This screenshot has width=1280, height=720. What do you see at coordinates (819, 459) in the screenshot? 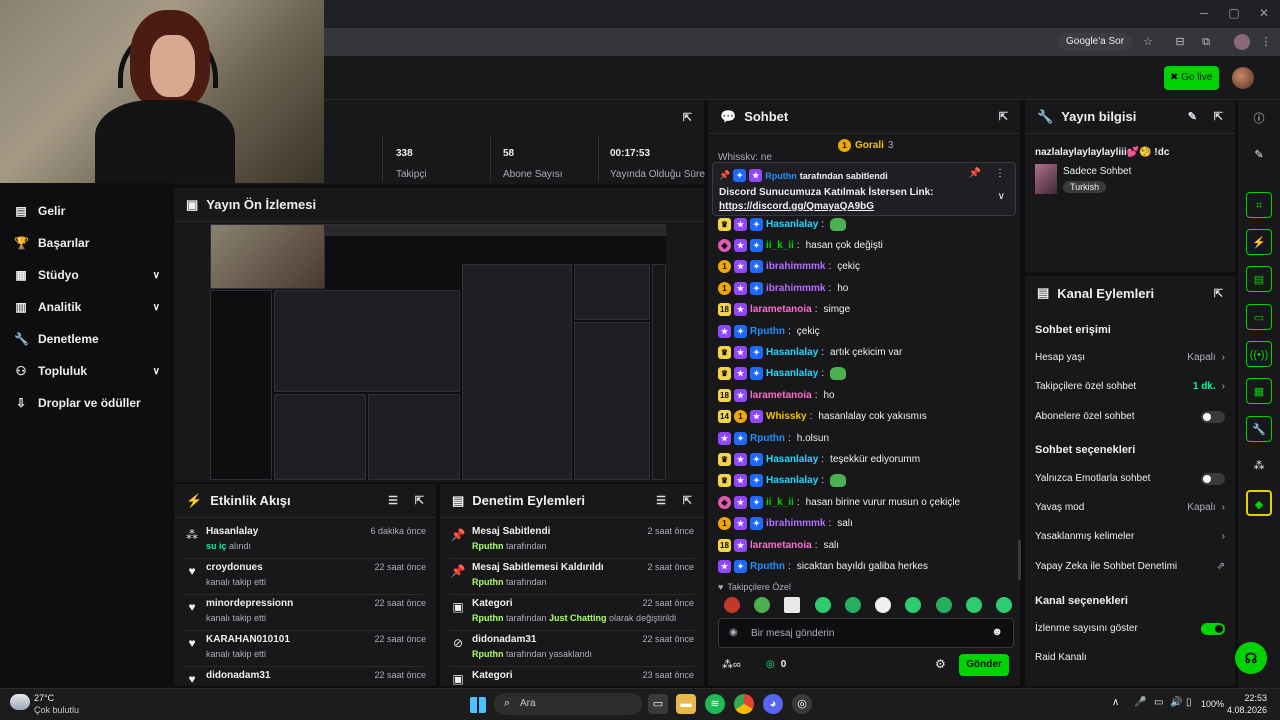
I see `chat-message: ♛ ★ ✦ Hasanlalay: teşekkür ediyorumm` at bounding box center [819, 459].